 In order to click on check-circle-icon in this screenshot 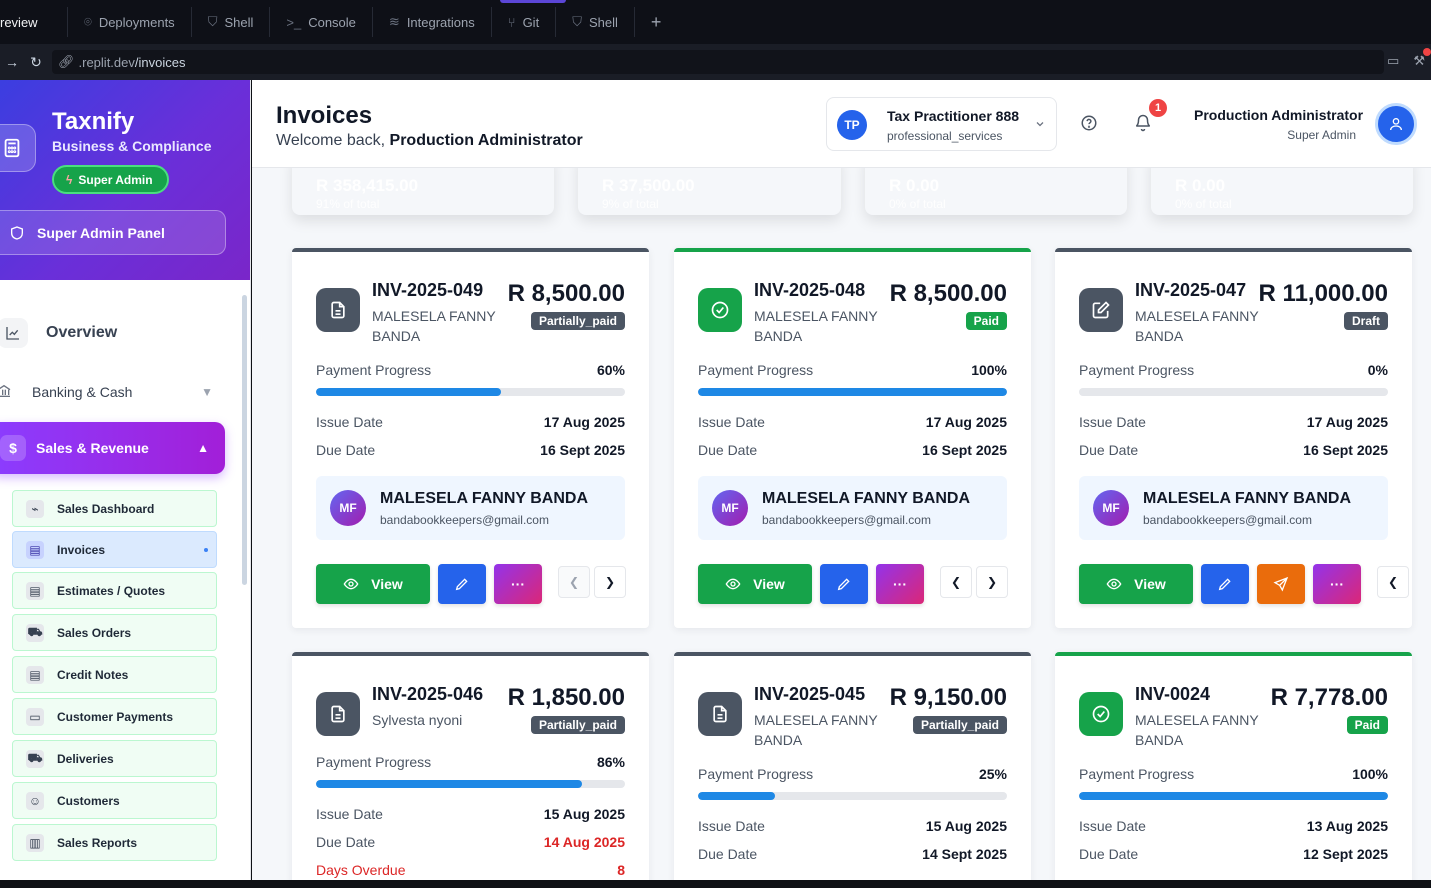, I will do `click(720, 310)`.